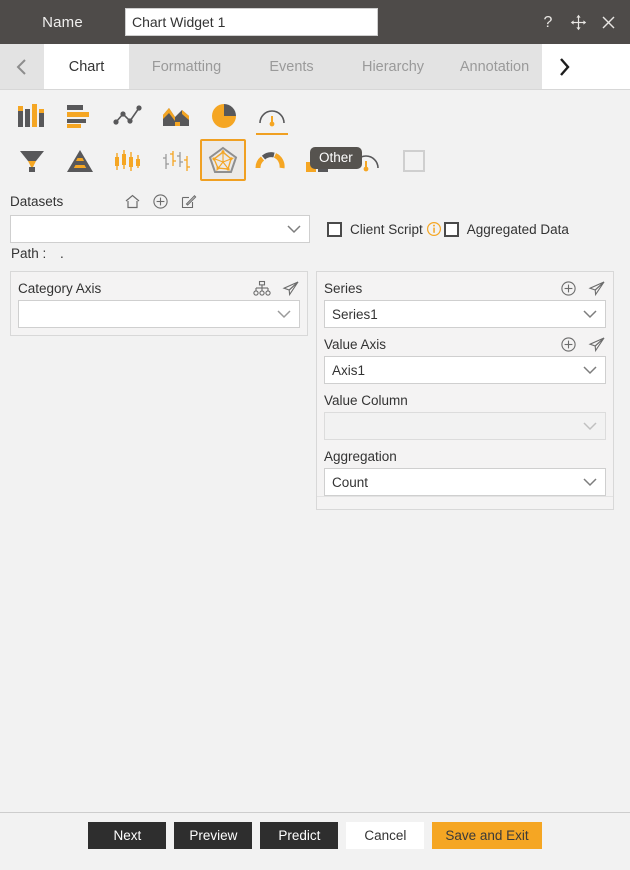  I want to click on tab-annotation: Annotation, so click(494, 66).